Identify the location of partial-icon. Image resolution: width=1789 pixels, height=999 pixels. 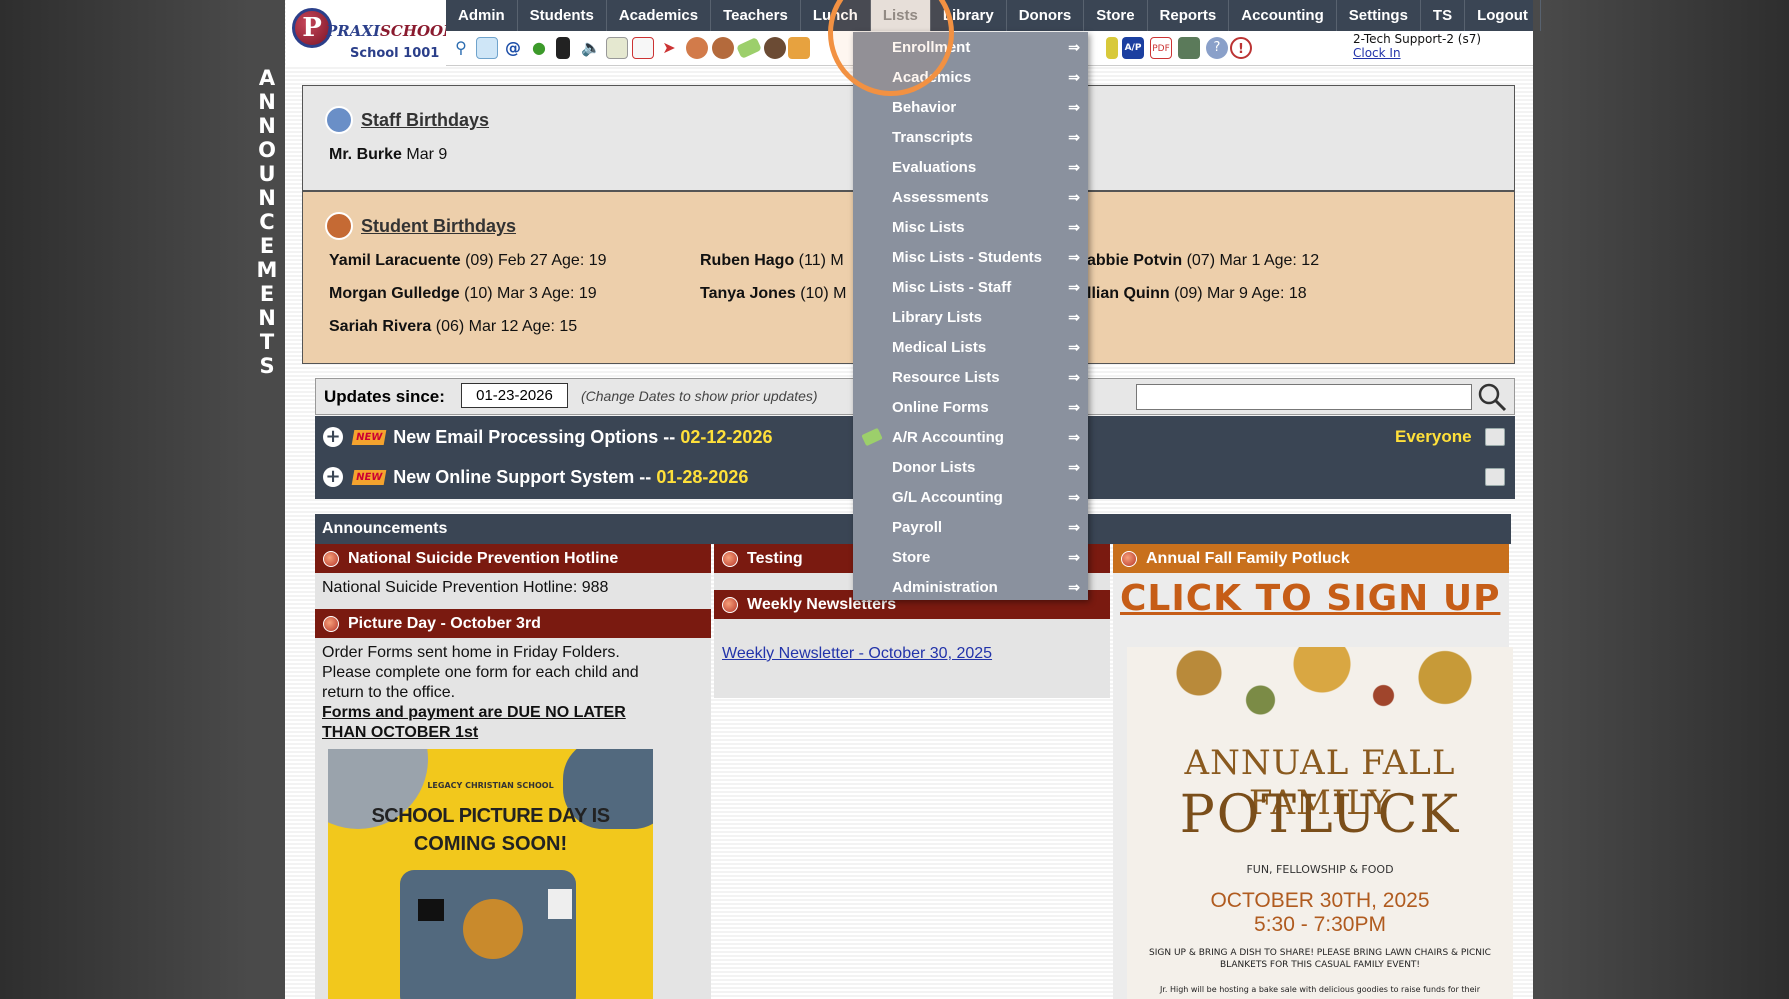
(1112, 48).